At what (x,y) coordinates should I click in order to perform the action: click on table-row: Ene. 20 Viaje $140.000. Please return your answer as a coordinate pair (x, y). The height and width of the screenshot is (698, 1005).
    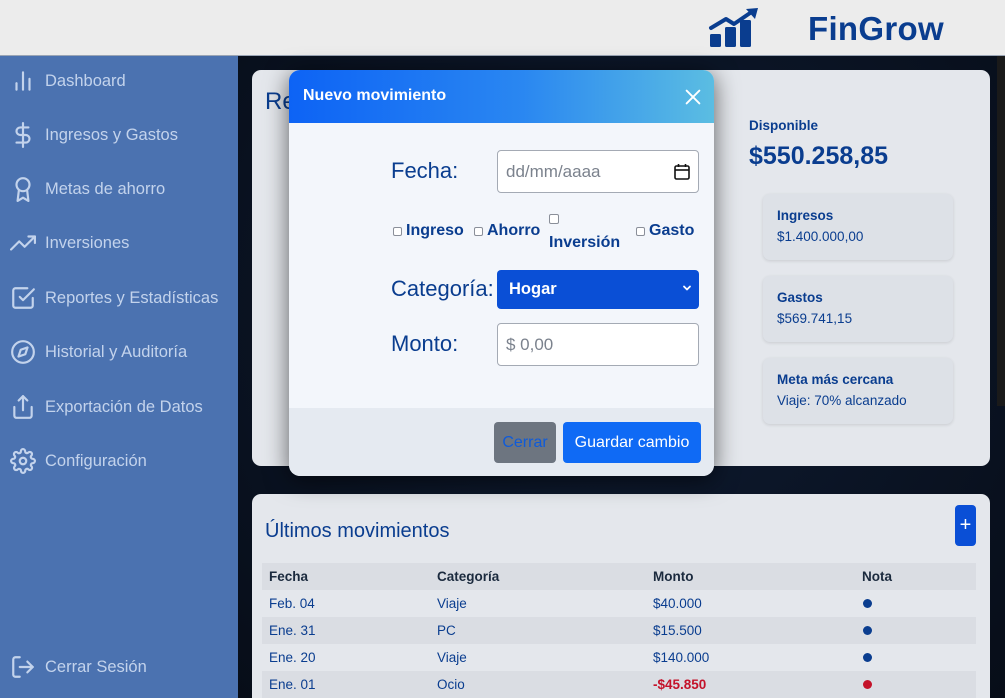
    Looking at the image, I should click on (619, 657).